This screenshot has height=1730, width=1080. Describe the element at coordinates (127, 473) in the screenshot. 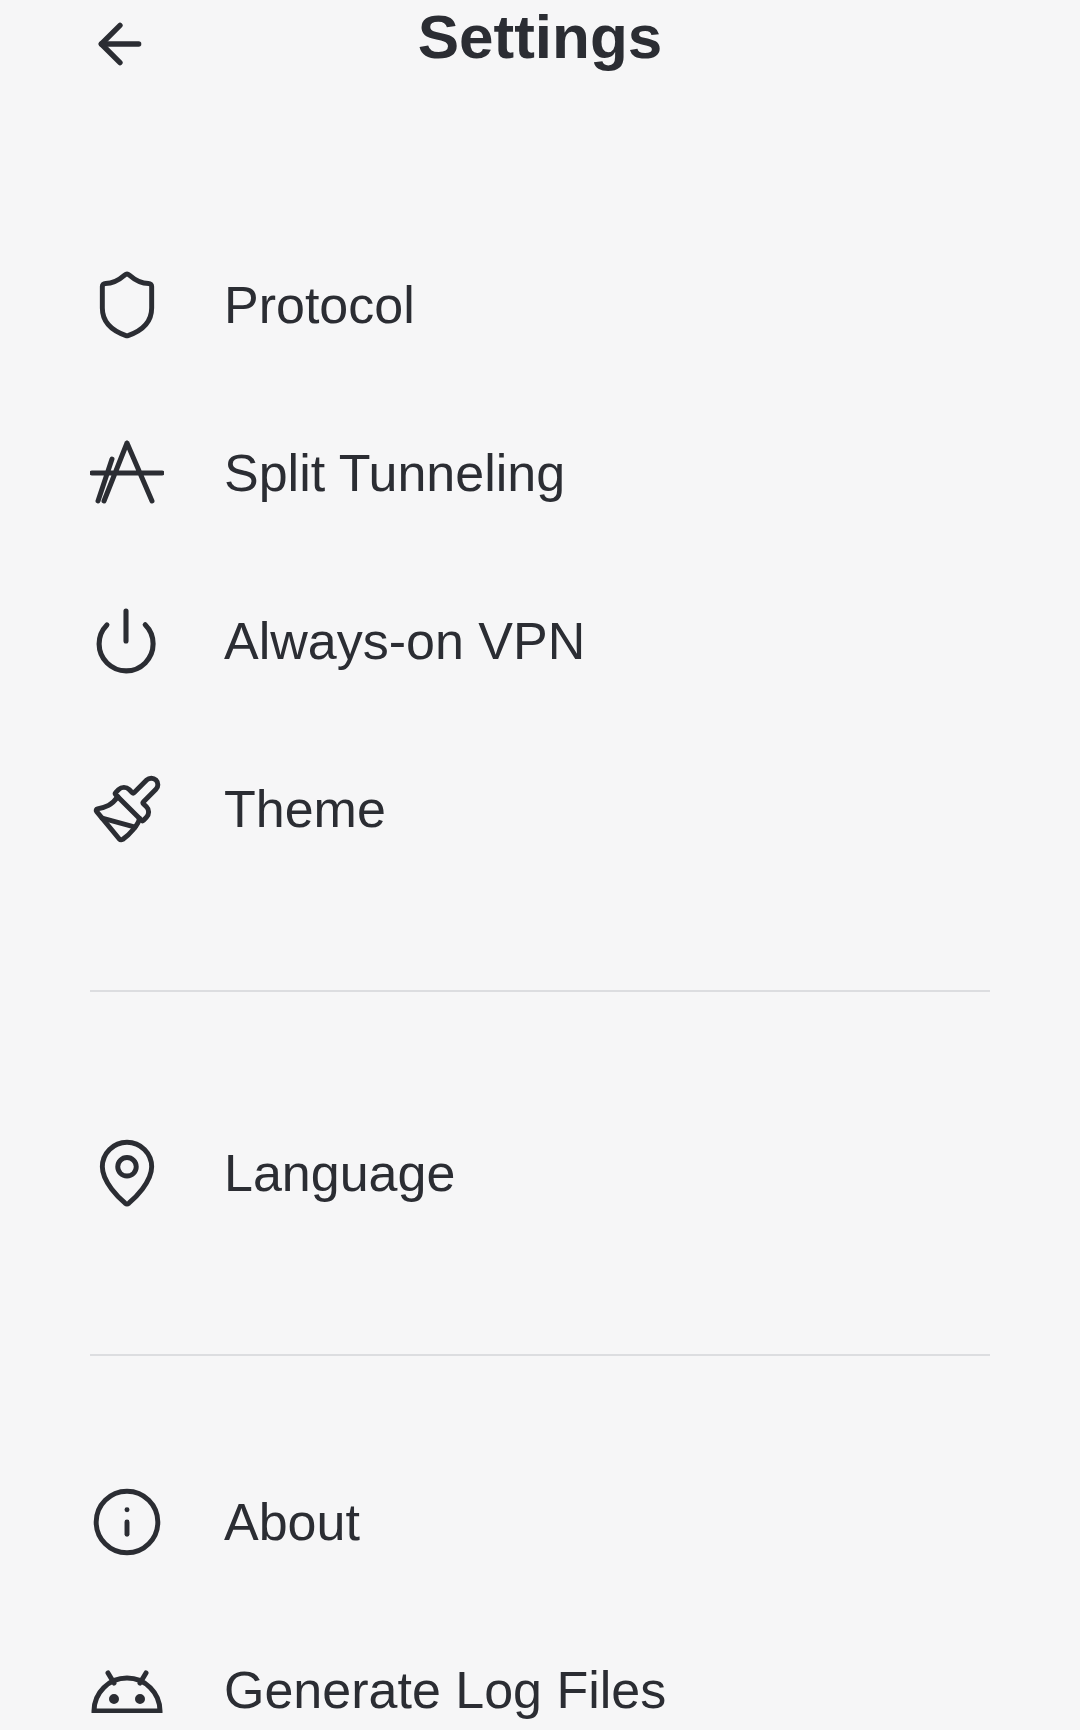

I see `split-arrows-icon` at that location.